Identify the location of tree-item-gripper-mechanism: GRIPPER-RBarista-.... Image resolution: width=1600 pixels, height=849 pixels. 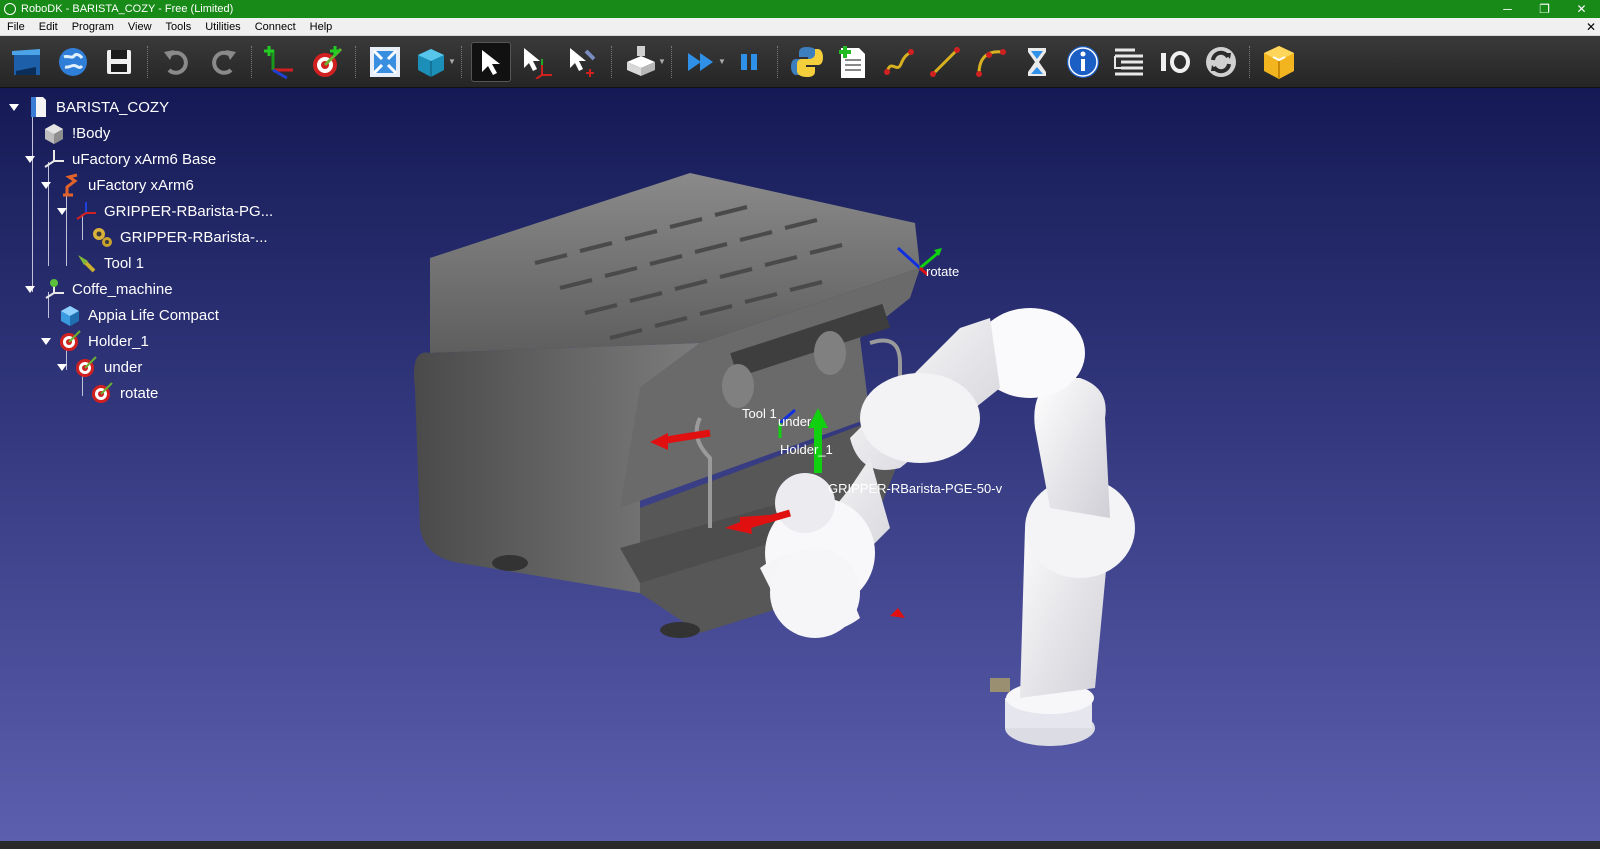
(170, 237).